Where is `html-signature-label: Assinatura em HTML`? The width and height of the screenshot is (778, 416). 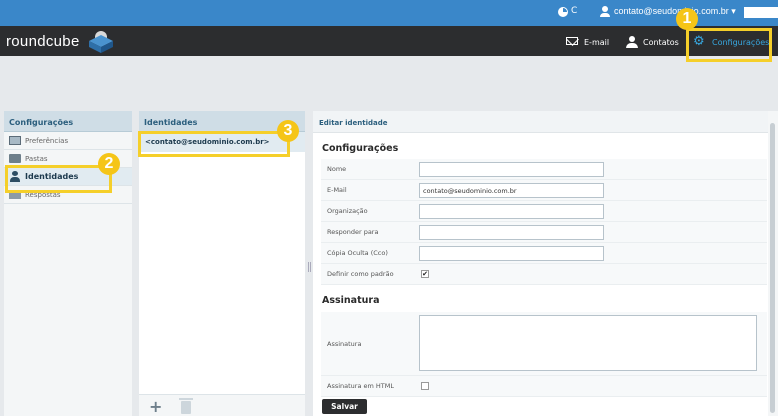 html-signature-label: Assinatura em HTML is located at coordinates (361, 386).